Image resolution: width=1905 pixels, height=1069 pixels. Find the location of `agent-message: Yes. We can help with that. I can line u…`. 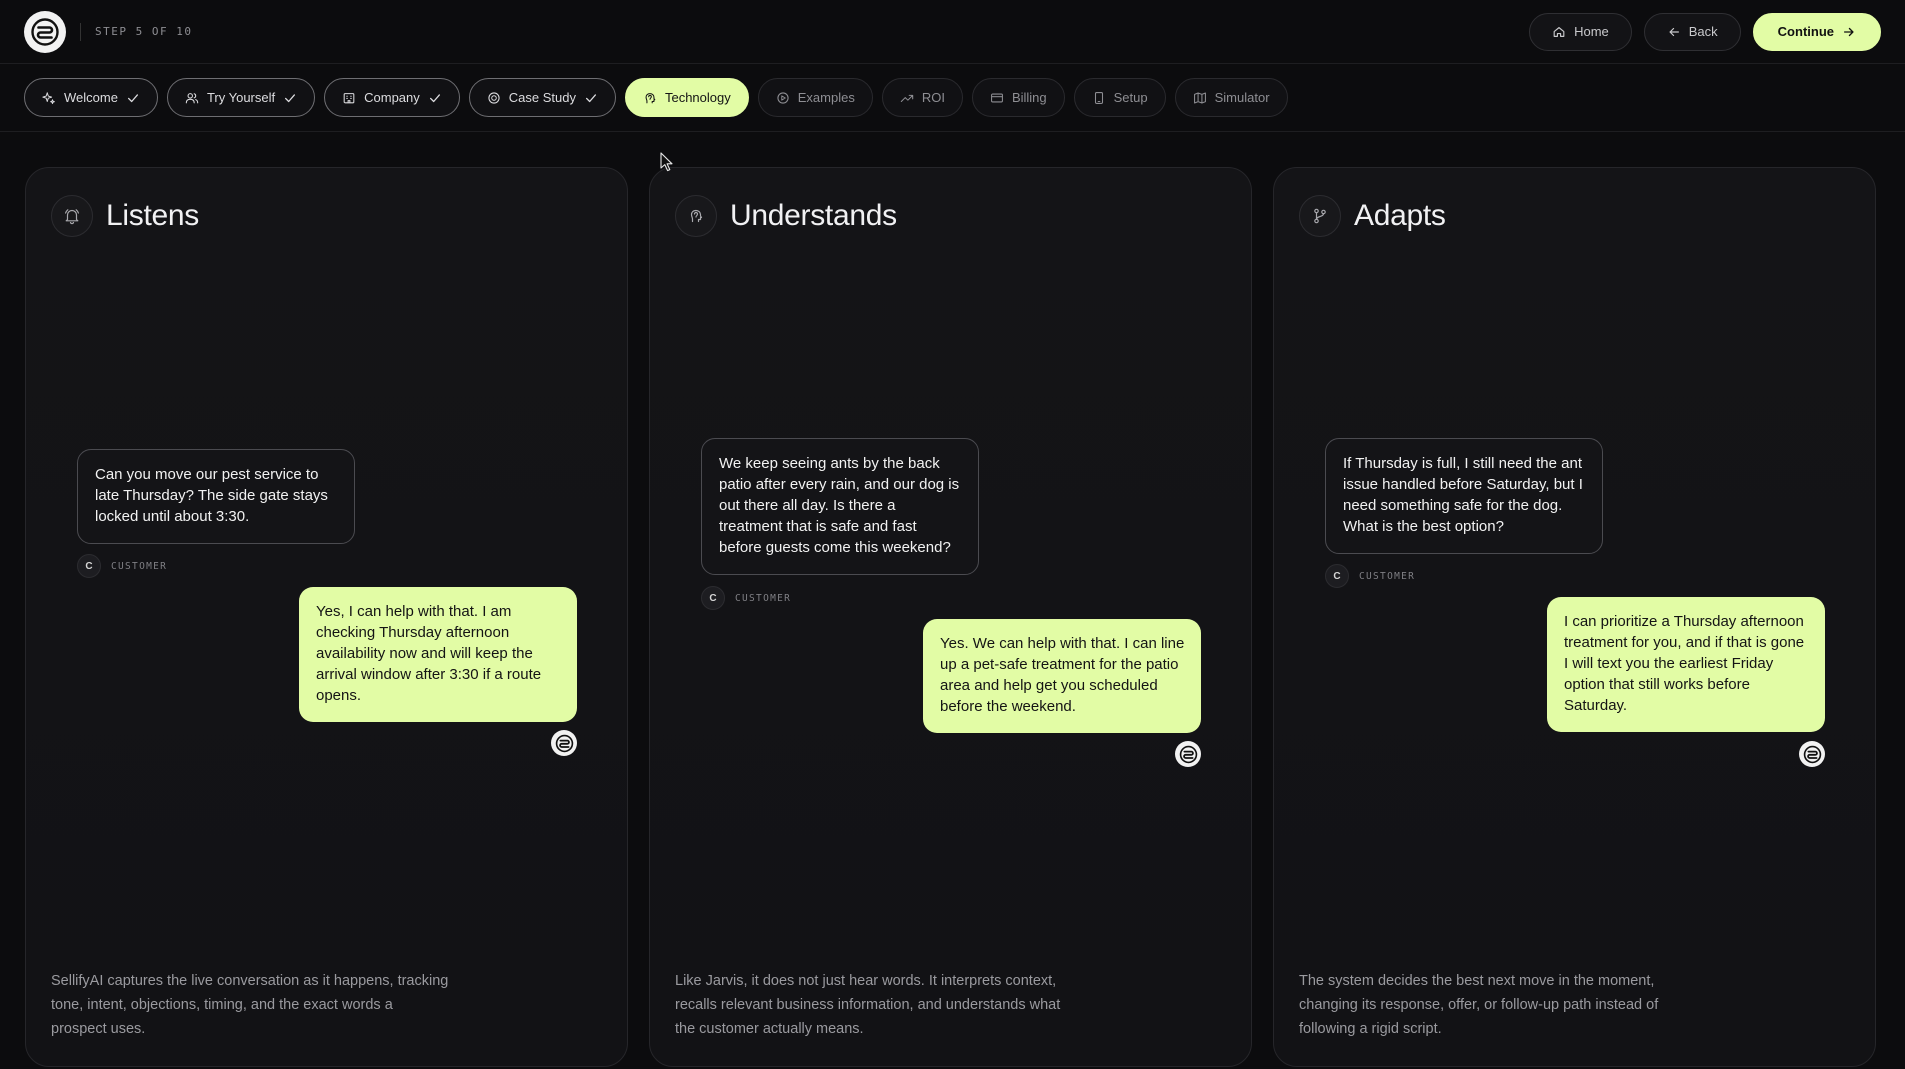

agent-message: Yes. We can help with that. I can line u… is located at coordinates (1062, 676).